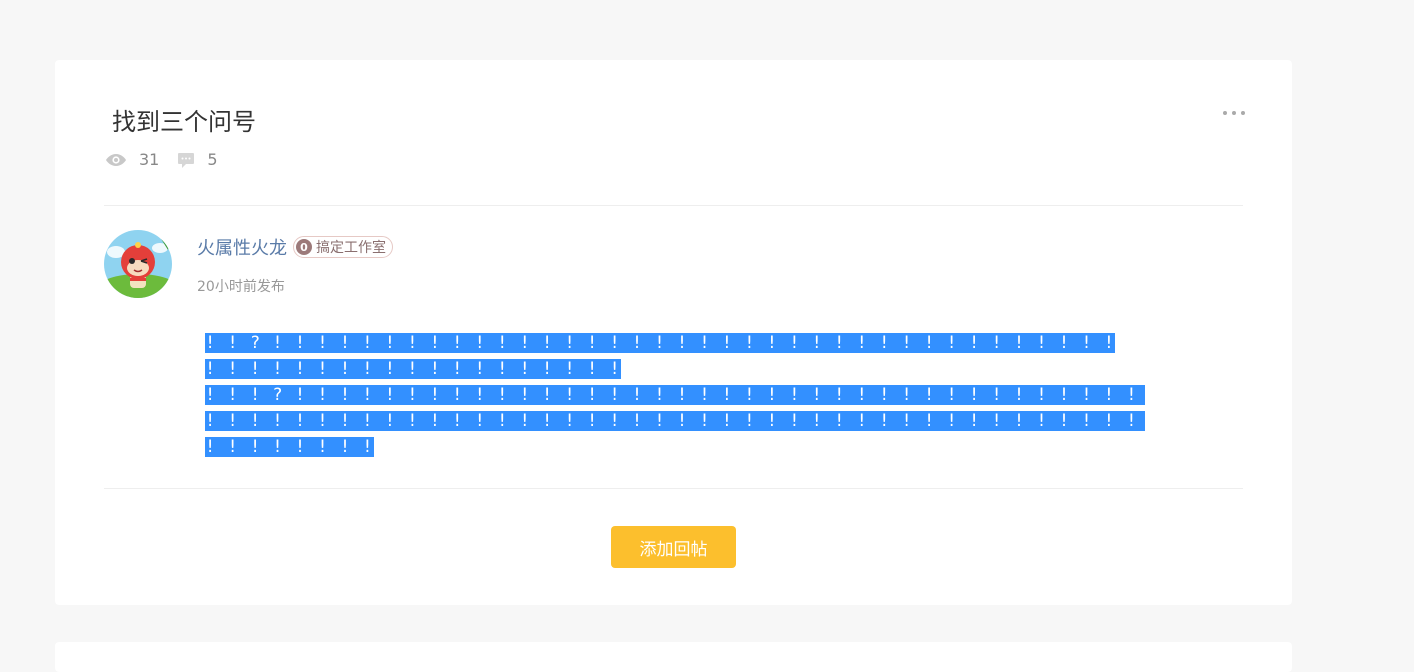 The width and height of the screenshot is (1414, 672). I want to click on author-info: 火属性火龙 0 搞定工作室, so click(295, 247).